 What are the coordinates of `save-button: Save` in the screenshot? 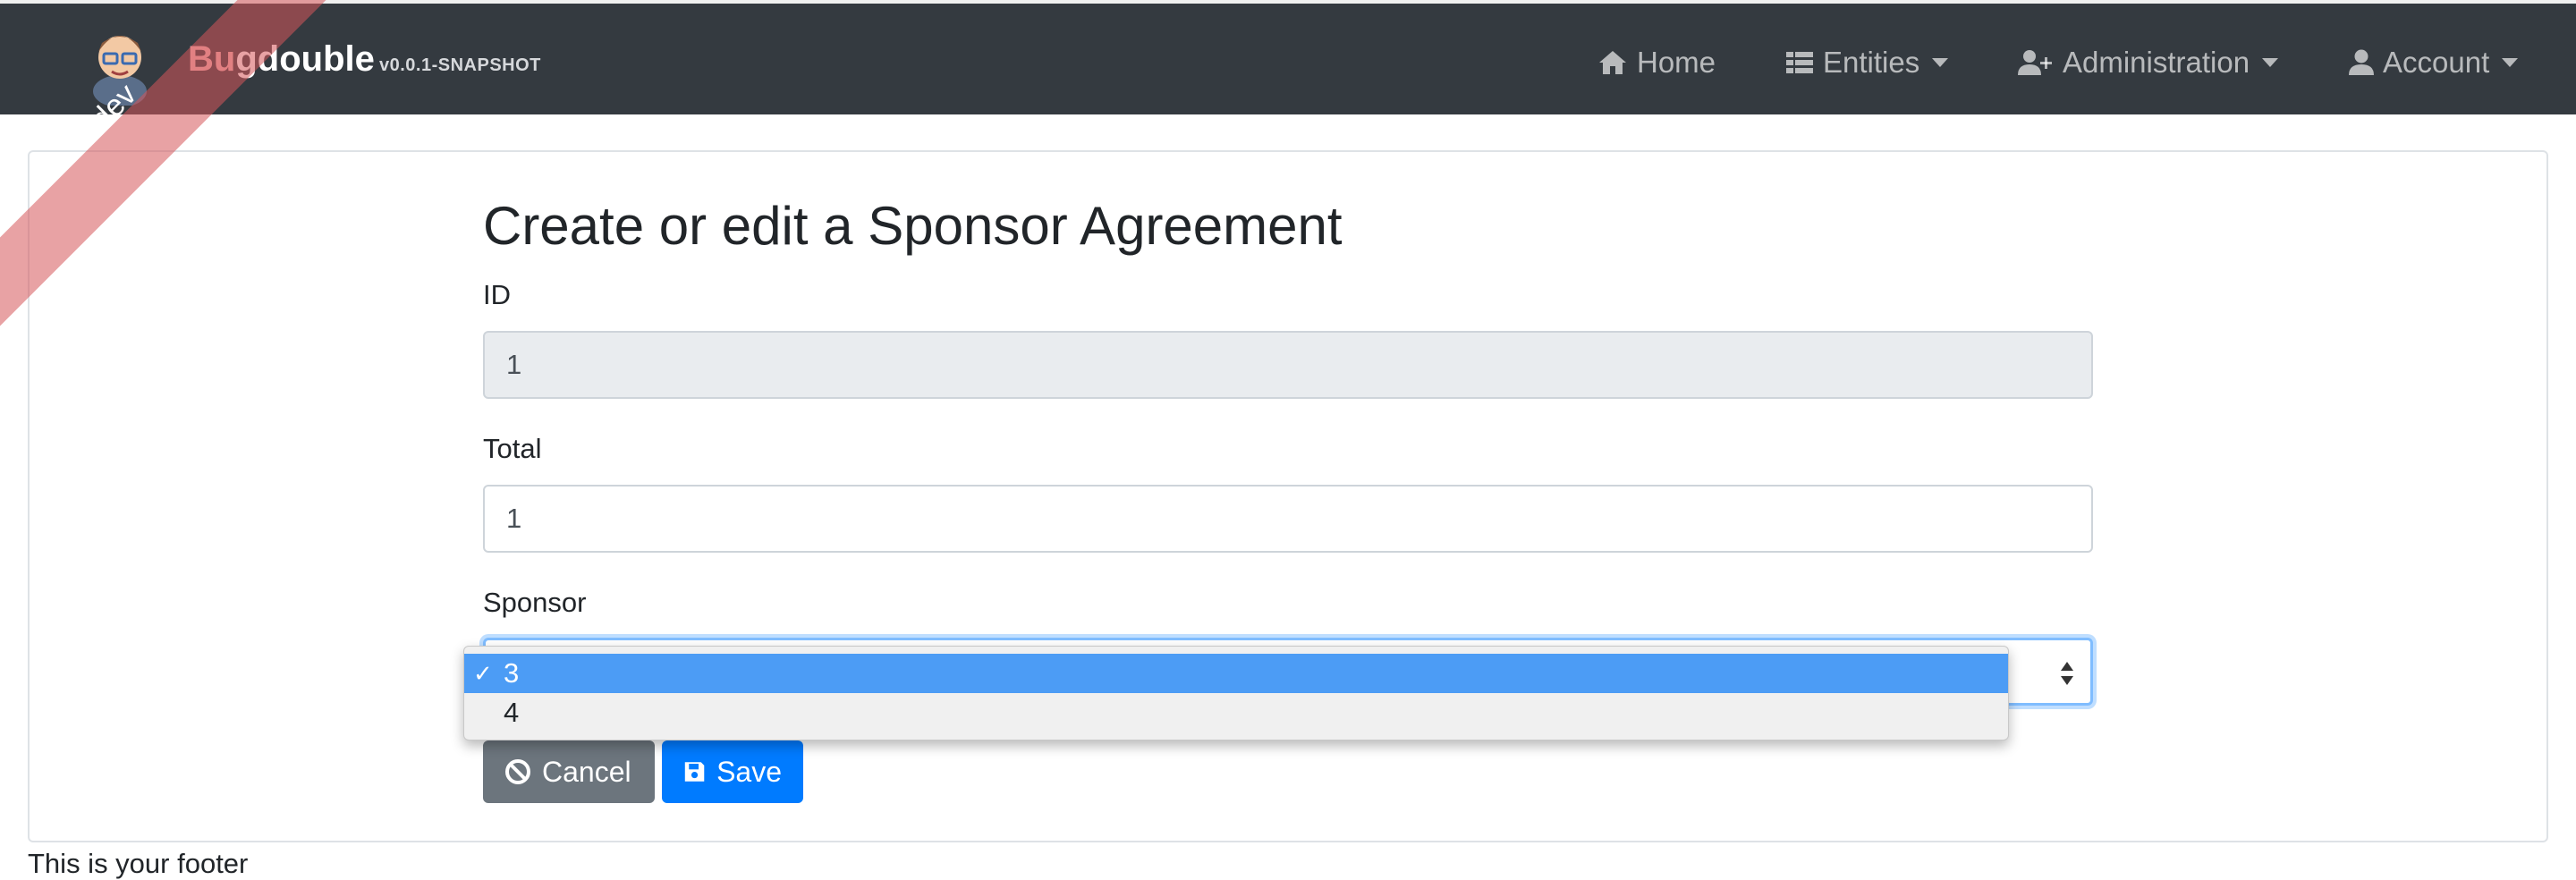 It's located at (732, 771).